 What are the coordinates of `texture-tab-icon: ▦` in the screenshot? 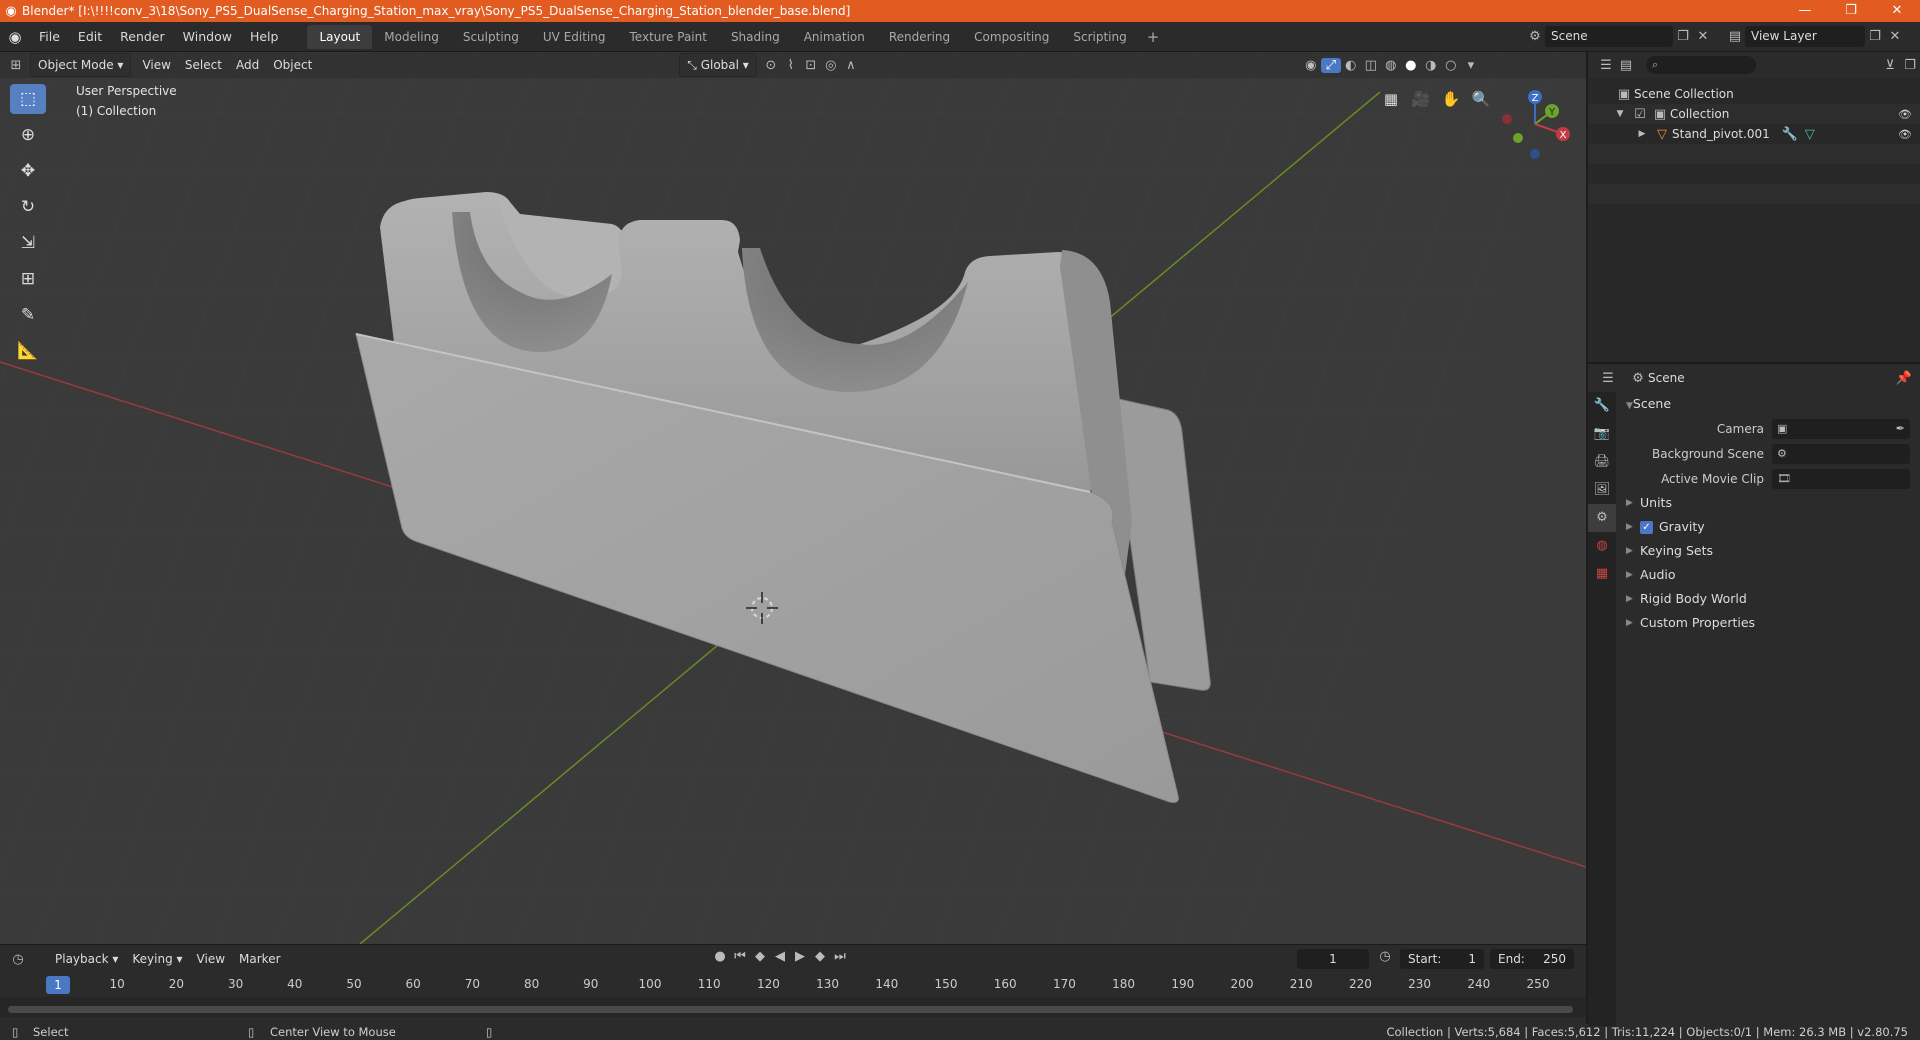 It's located at (1602, 574).